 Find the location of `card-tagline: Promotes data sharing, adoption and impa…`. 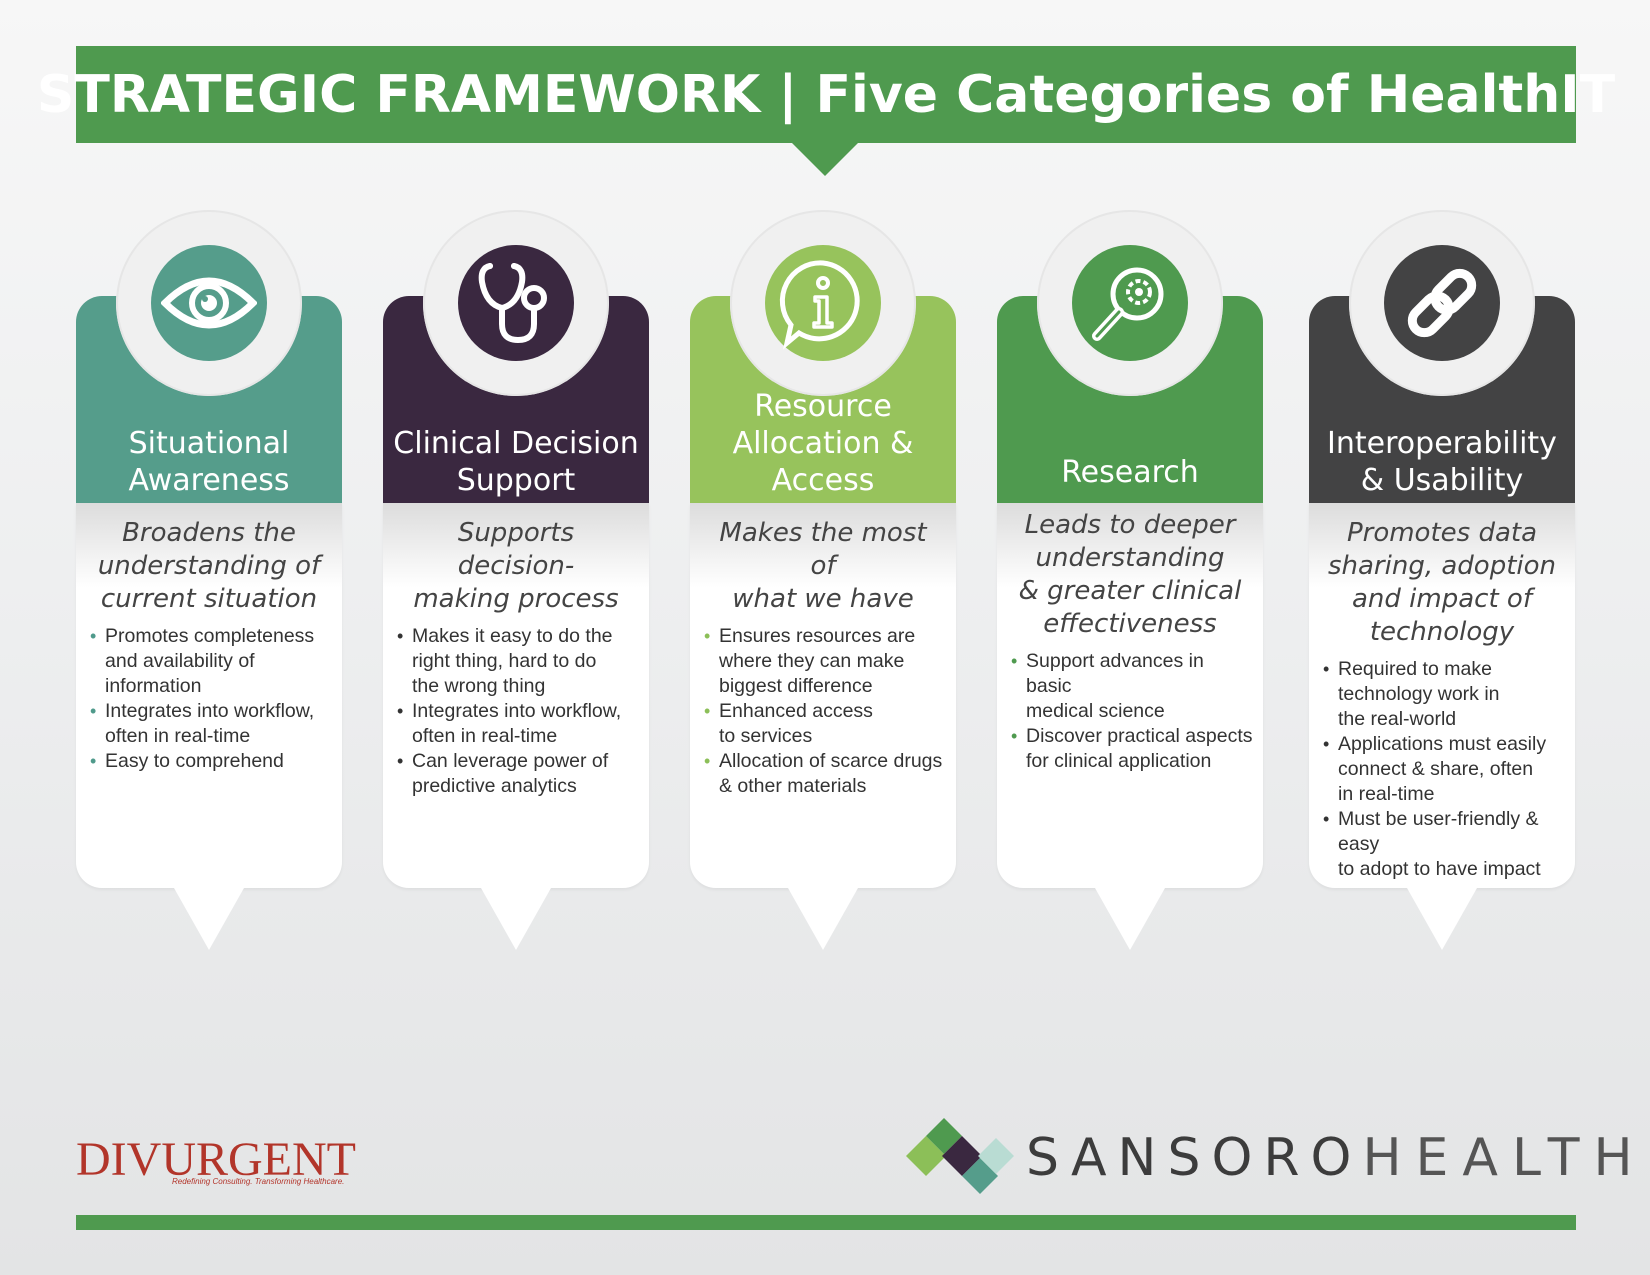

card-tagline: Promotes data sharing, adoption and impa… is located at coordinates (1442, 582).